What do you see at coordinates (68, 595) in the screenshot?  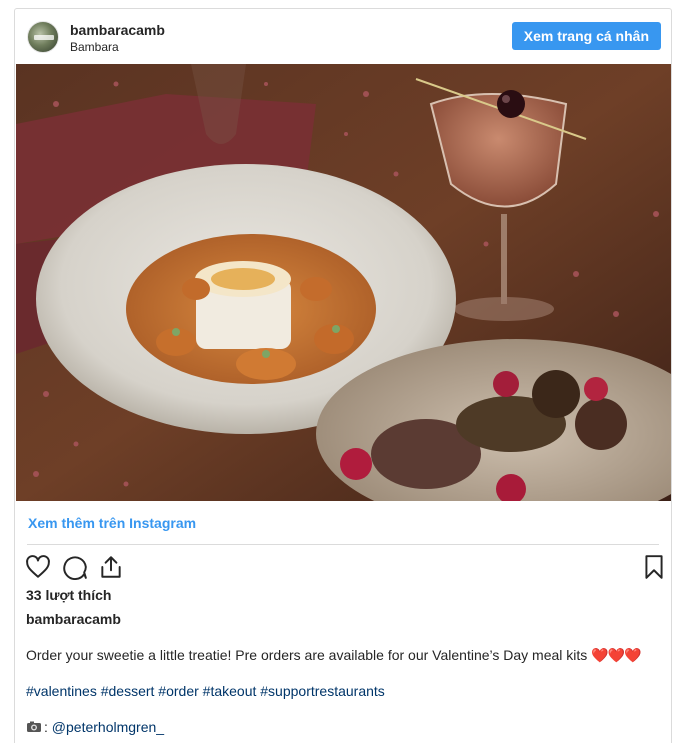 I see `like-count: 33 lượt thích` at bounding box center [68, 595].